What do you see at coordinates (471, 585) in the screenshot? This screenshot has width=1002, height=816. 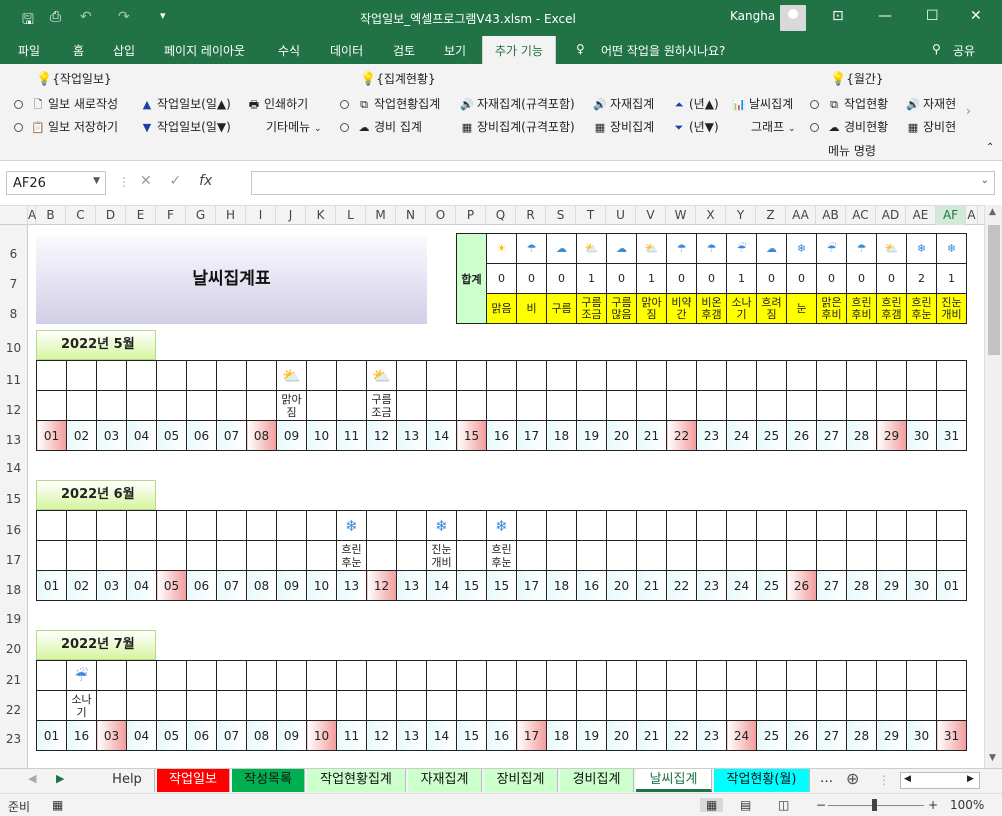 I see `day-number: 15` at bounding box center [471, 585].